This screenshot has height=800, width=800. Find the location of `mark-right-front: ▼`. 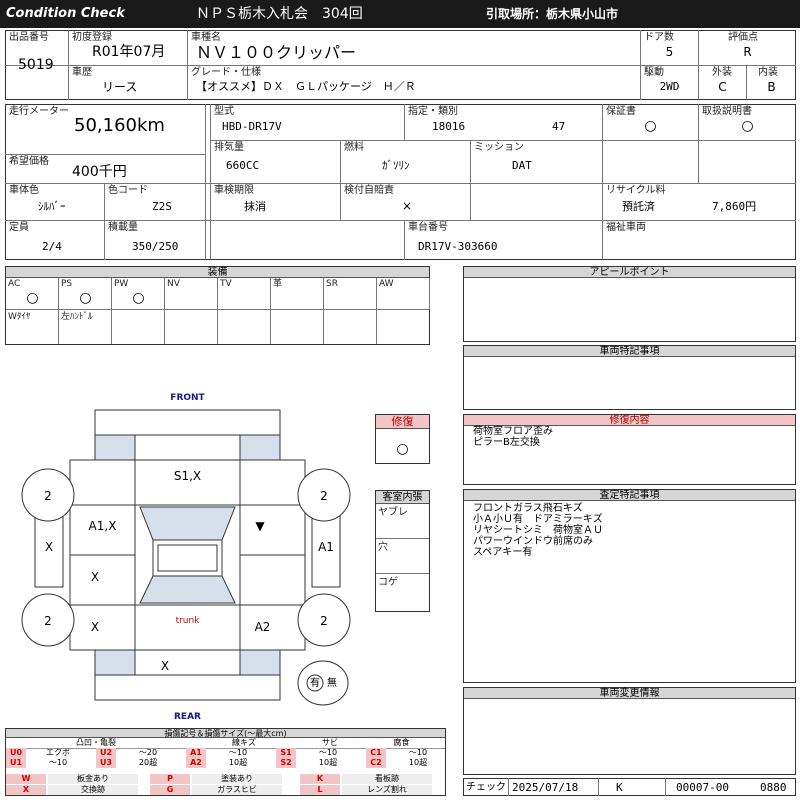

mark-right-front: ▼ is located at coordinates (260, 526).